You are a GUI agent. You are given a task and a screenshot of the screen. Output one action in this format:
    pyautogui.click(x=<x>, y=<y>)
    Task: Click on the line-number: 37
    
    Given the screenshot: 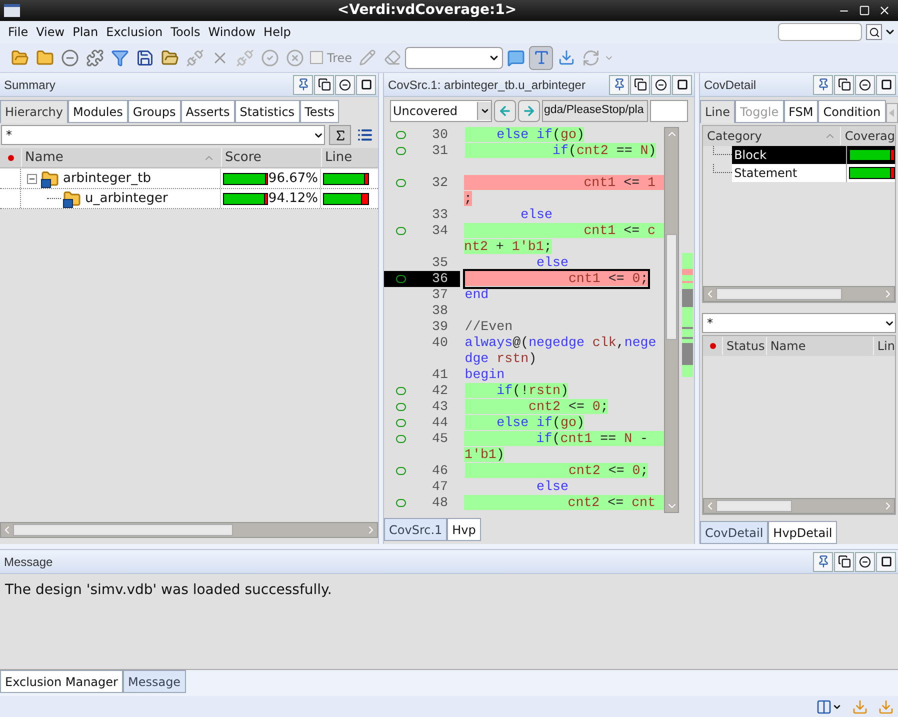 What is the action you would take?
    pyautogui.click(x=439, y=295)
    